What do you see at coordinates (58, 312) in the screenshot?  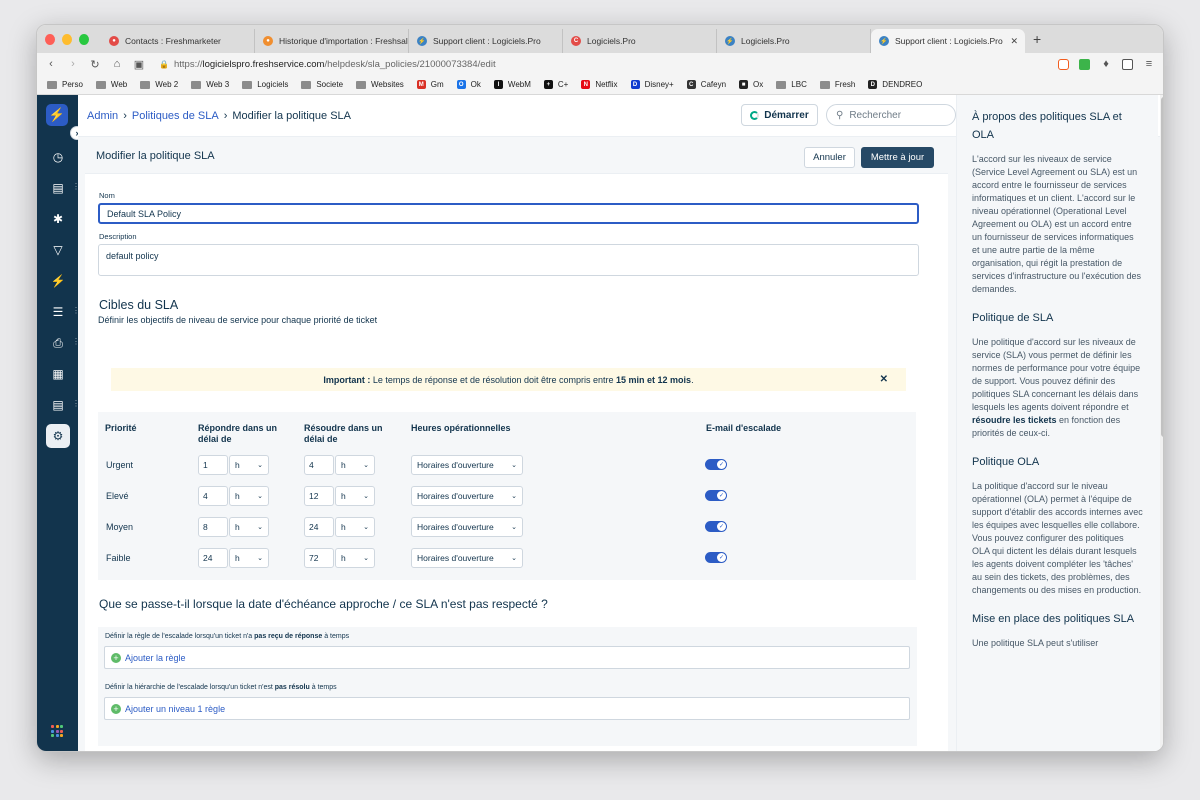 I see `assets-icon: ☰` at bounding box center [58, 312].